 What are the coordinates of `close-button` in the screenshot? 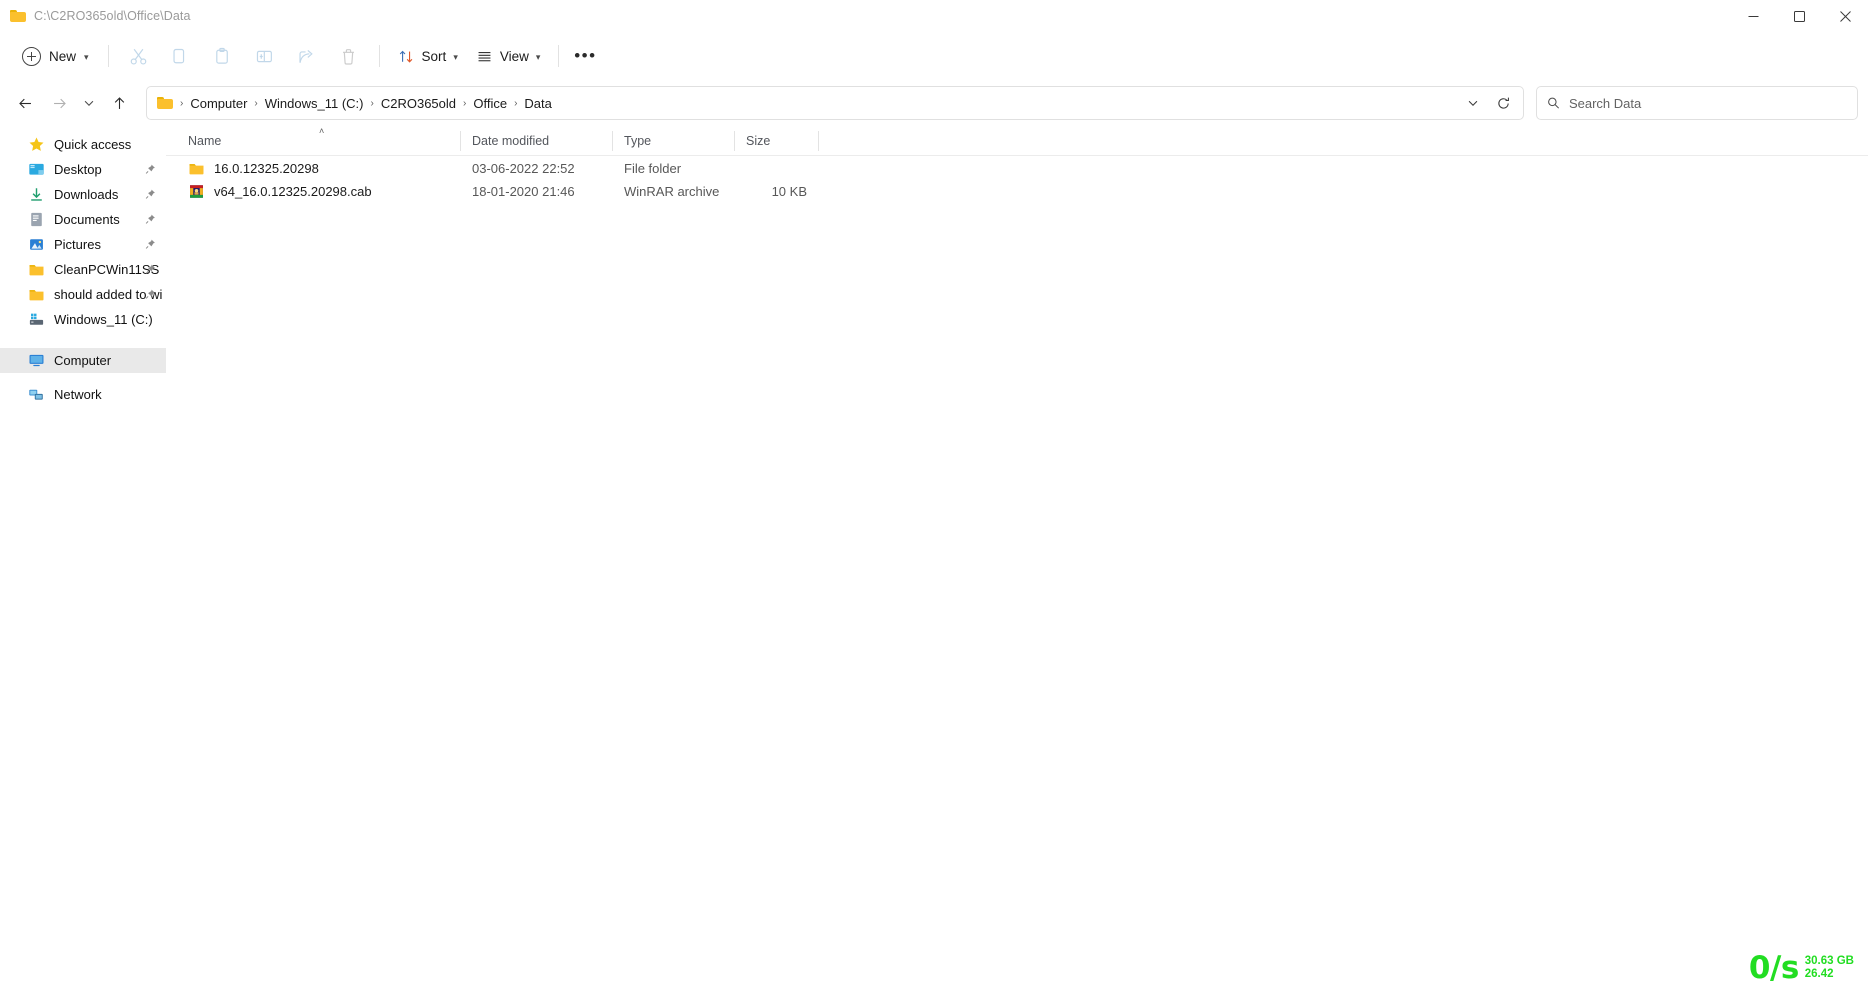 It's located at (1845, 16).